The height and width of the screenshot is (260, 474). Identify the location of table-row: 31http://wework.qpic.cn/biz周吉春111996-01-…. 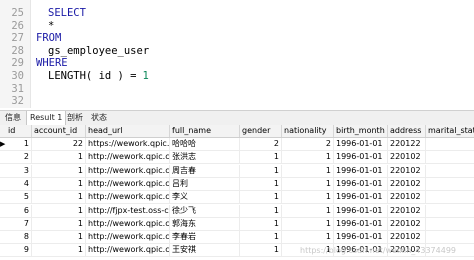
(237, 171).